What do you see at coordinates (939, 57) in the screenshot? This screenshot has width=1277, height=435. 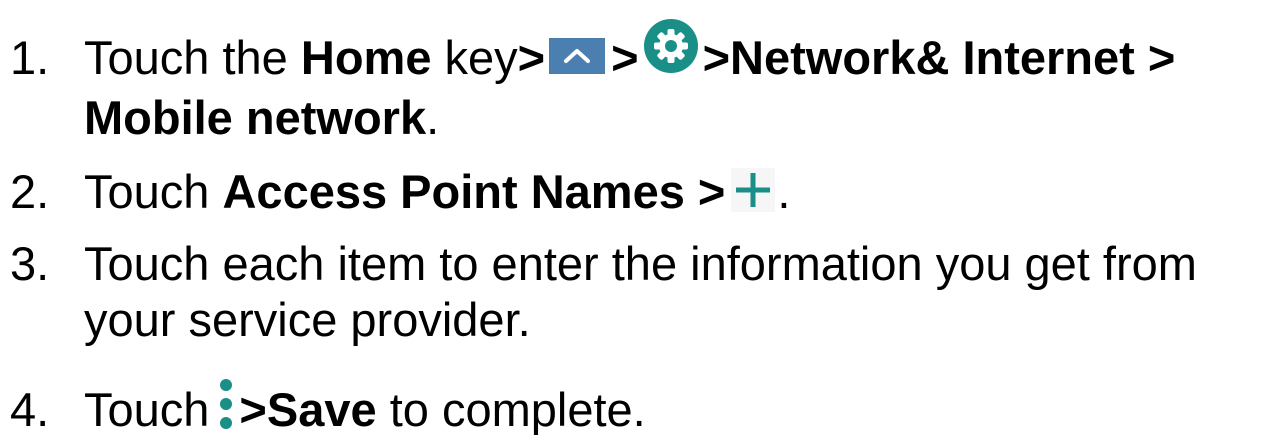 I see `network-internet-path: >Network& Internet >` at bounding box center [939, 57].